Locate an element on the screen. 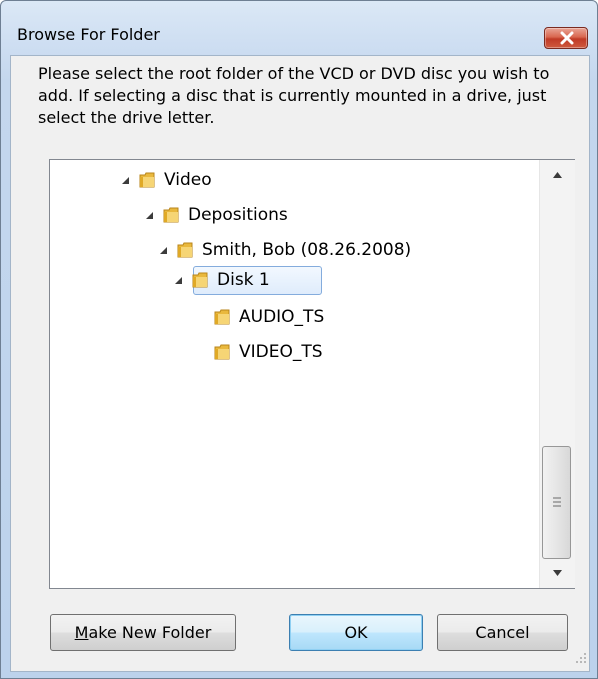 The width and height of the screenshot is (598, 679). mnemonic-letter: M is located at coordinates (81, 632).